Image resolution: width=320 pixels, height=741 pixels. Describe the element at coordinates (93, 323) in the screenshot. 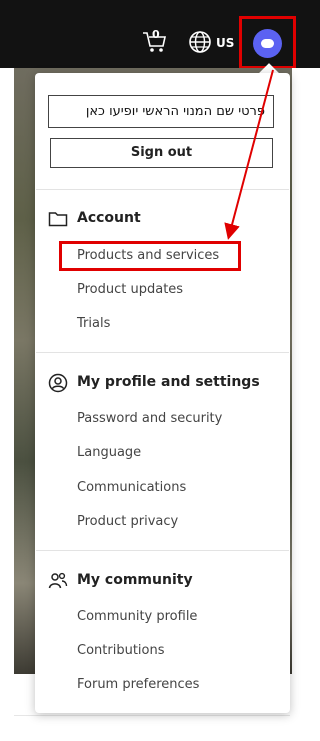

I see `menu-item-trials: Trials` at that location.